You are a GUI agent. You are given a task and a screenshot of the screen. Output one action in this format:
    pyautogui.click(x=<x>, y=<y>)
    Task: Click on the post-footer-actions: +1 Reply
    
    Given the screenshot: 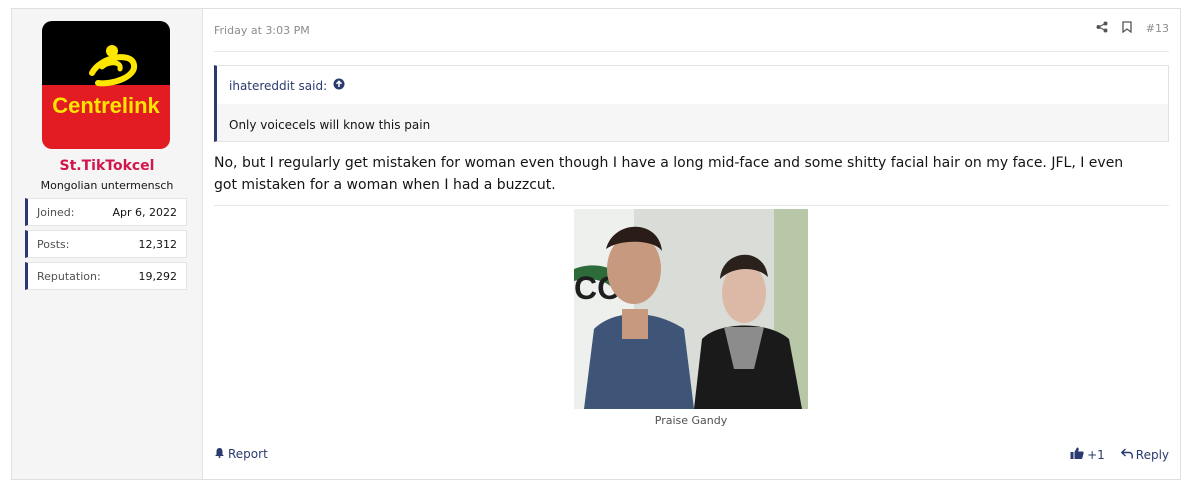 What is the action you would take?
    pyautogui.click(x=1119, y=454)
    